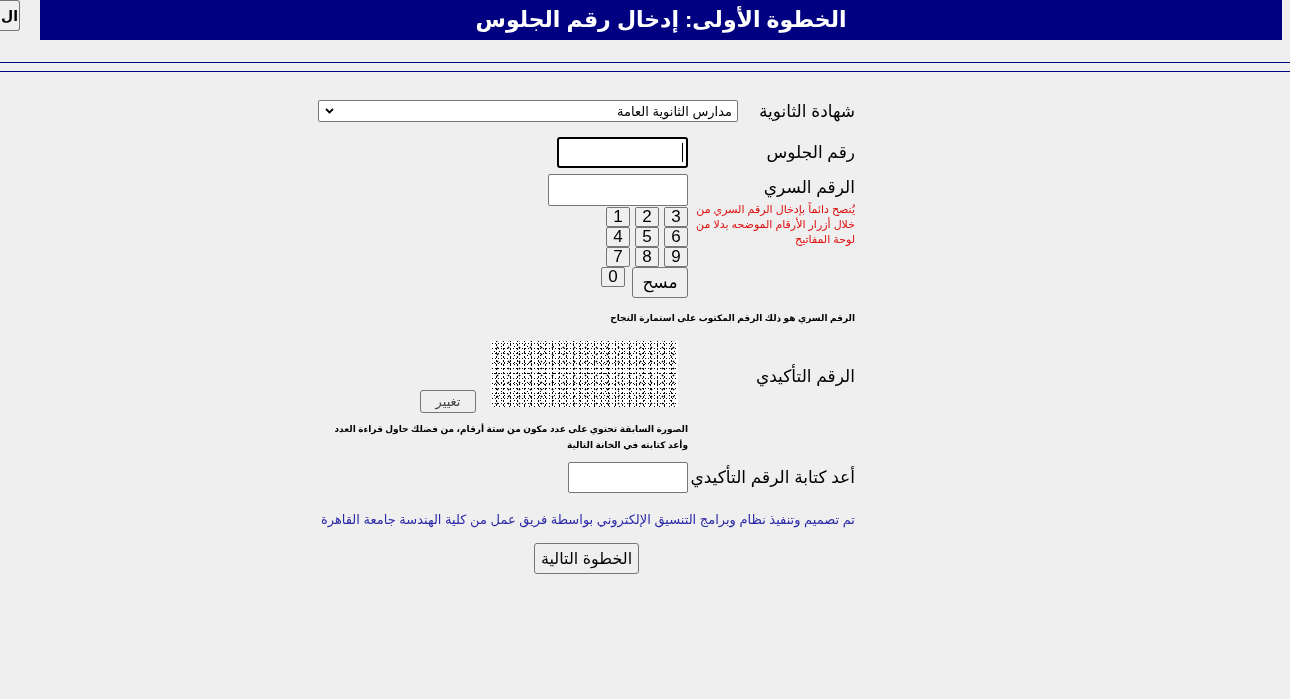  I want to click on key-button: 1, so click(618, 217).